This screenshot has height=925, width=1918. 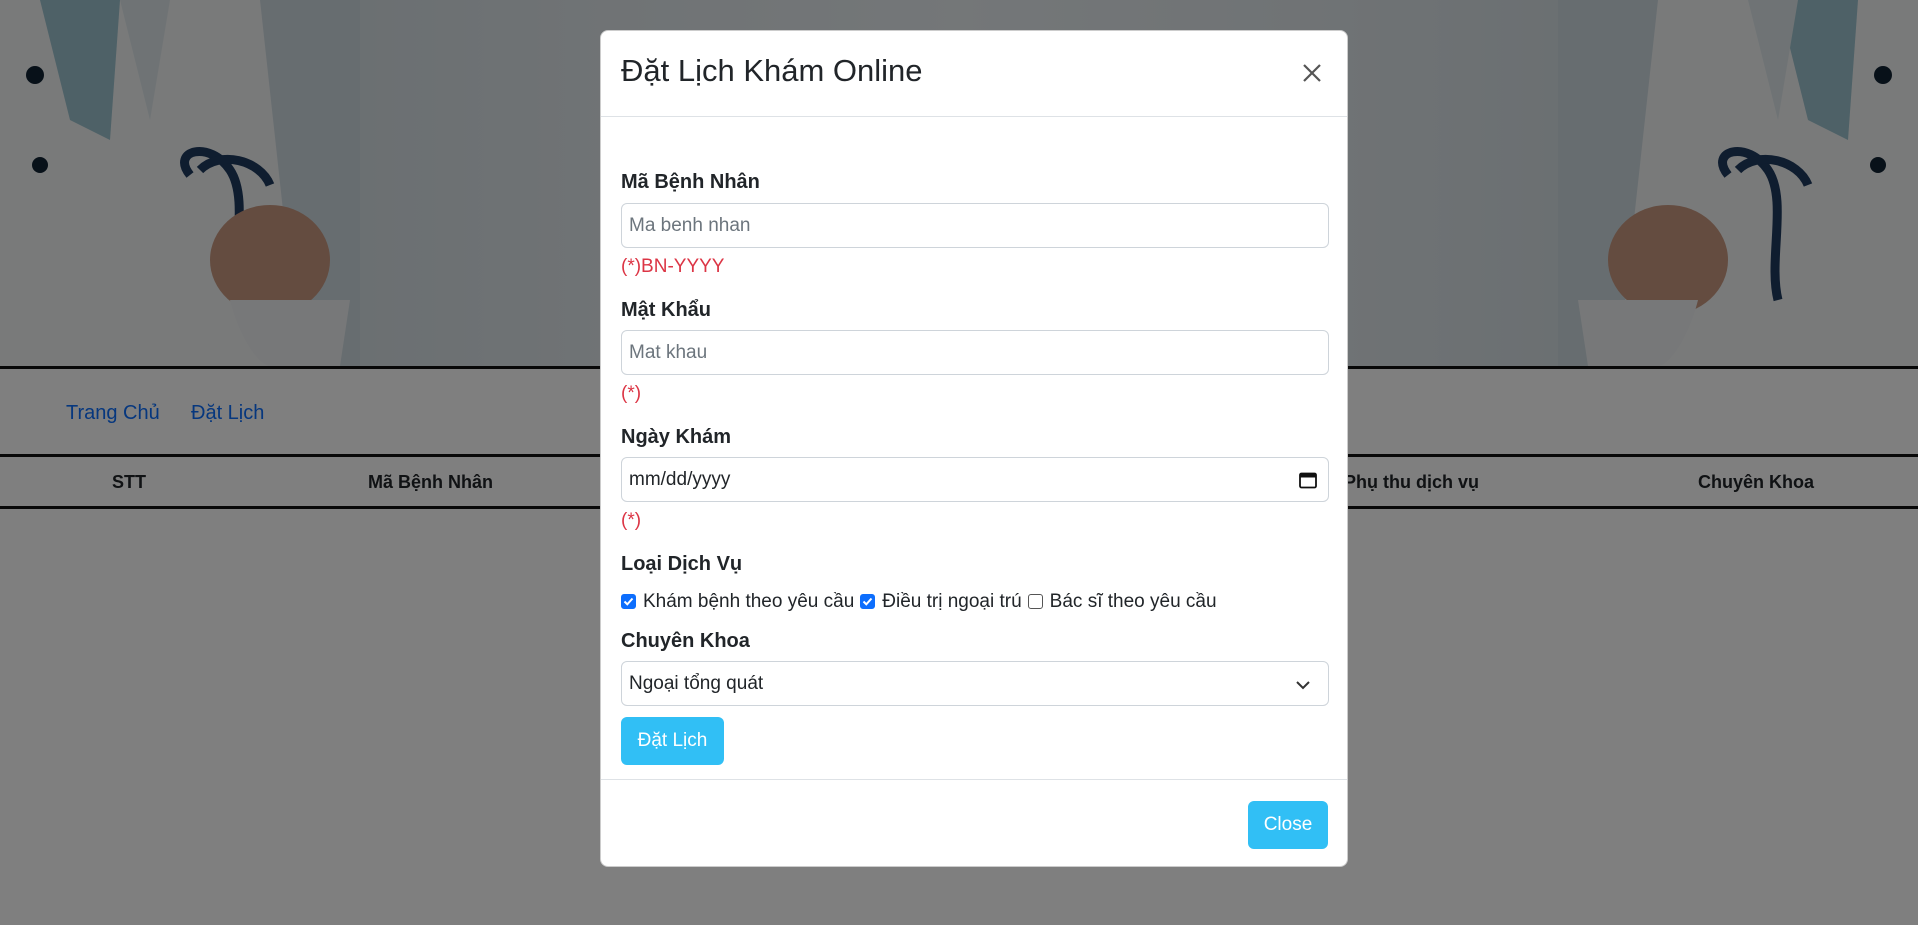 I want to click on checkbox-label: Khám bệnh theo yêu cầu, so click(x=749, y=601).